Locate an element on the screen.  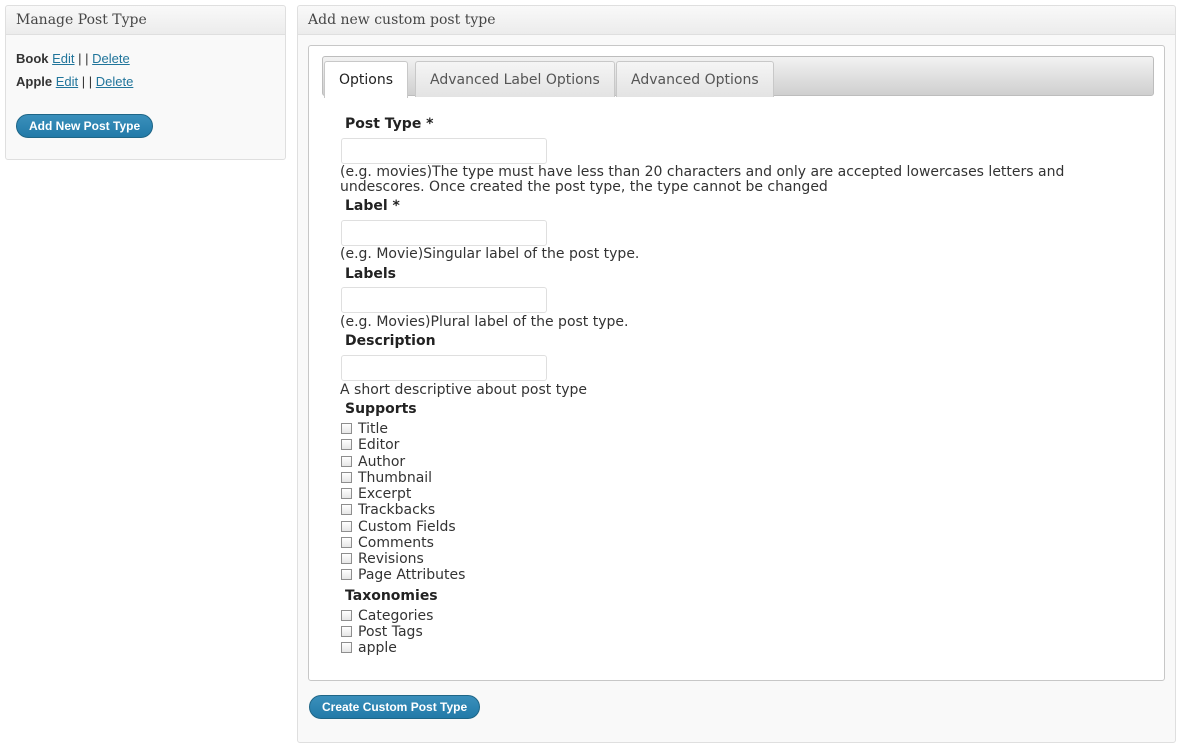
tab-advanced-label-options: Advanced Label Options is located at coordinates (515, 79).